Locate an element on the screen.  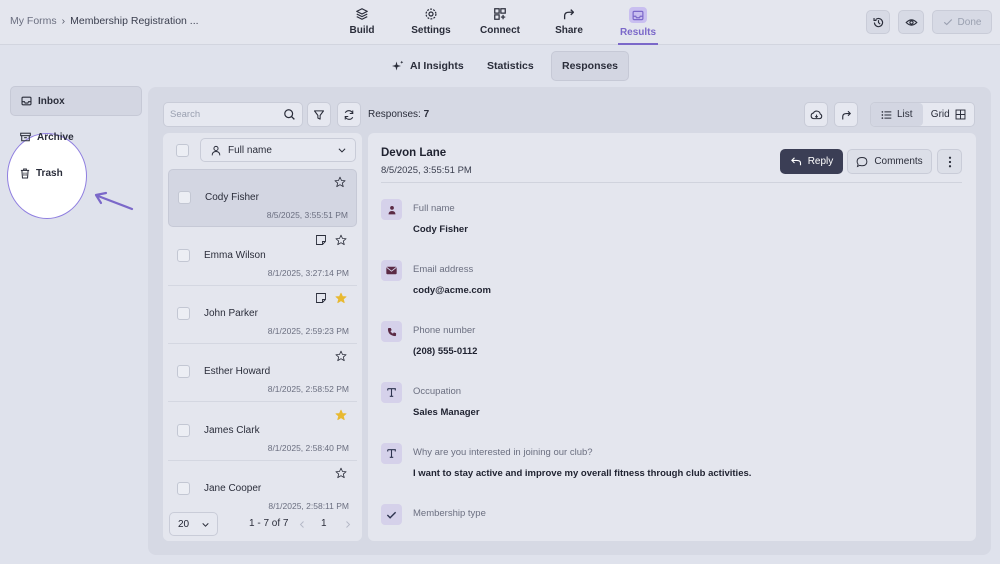
view-list-button: List is located at coordinates (897, 114).